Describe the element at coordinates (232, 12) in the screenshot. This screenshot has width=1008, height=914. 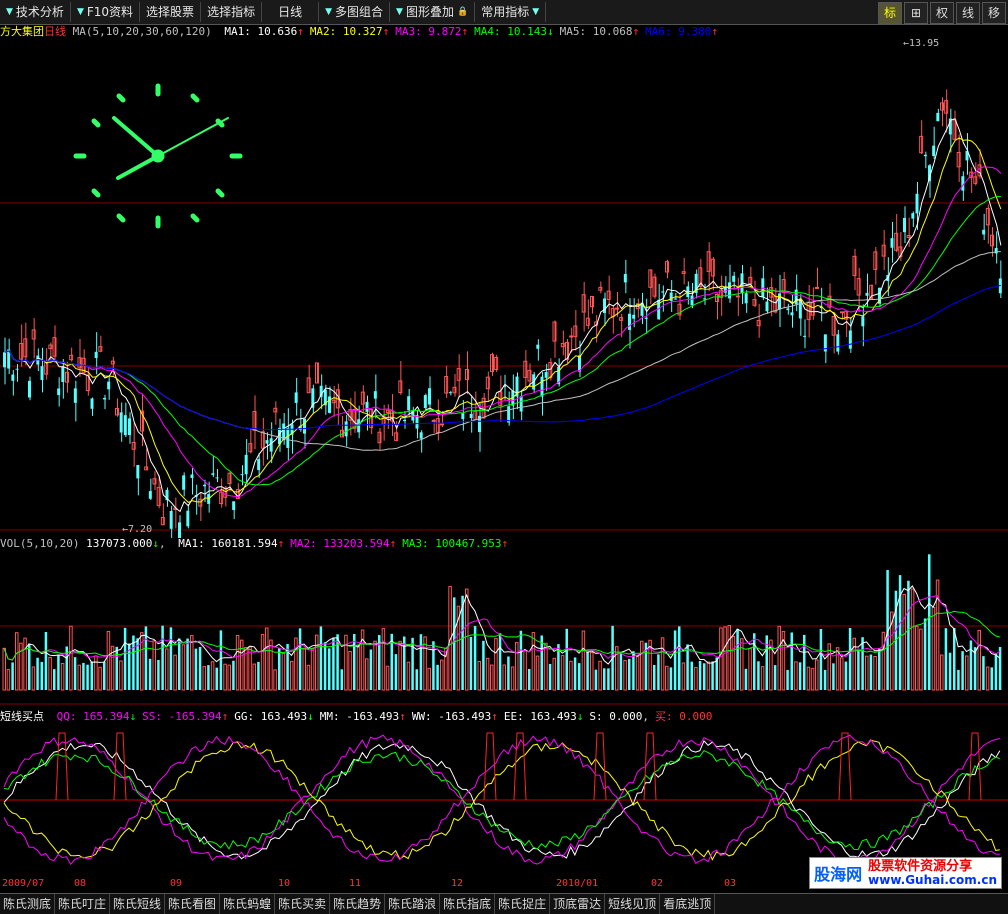
I see `toolbar-select-indicator: 选择指标` at that location.